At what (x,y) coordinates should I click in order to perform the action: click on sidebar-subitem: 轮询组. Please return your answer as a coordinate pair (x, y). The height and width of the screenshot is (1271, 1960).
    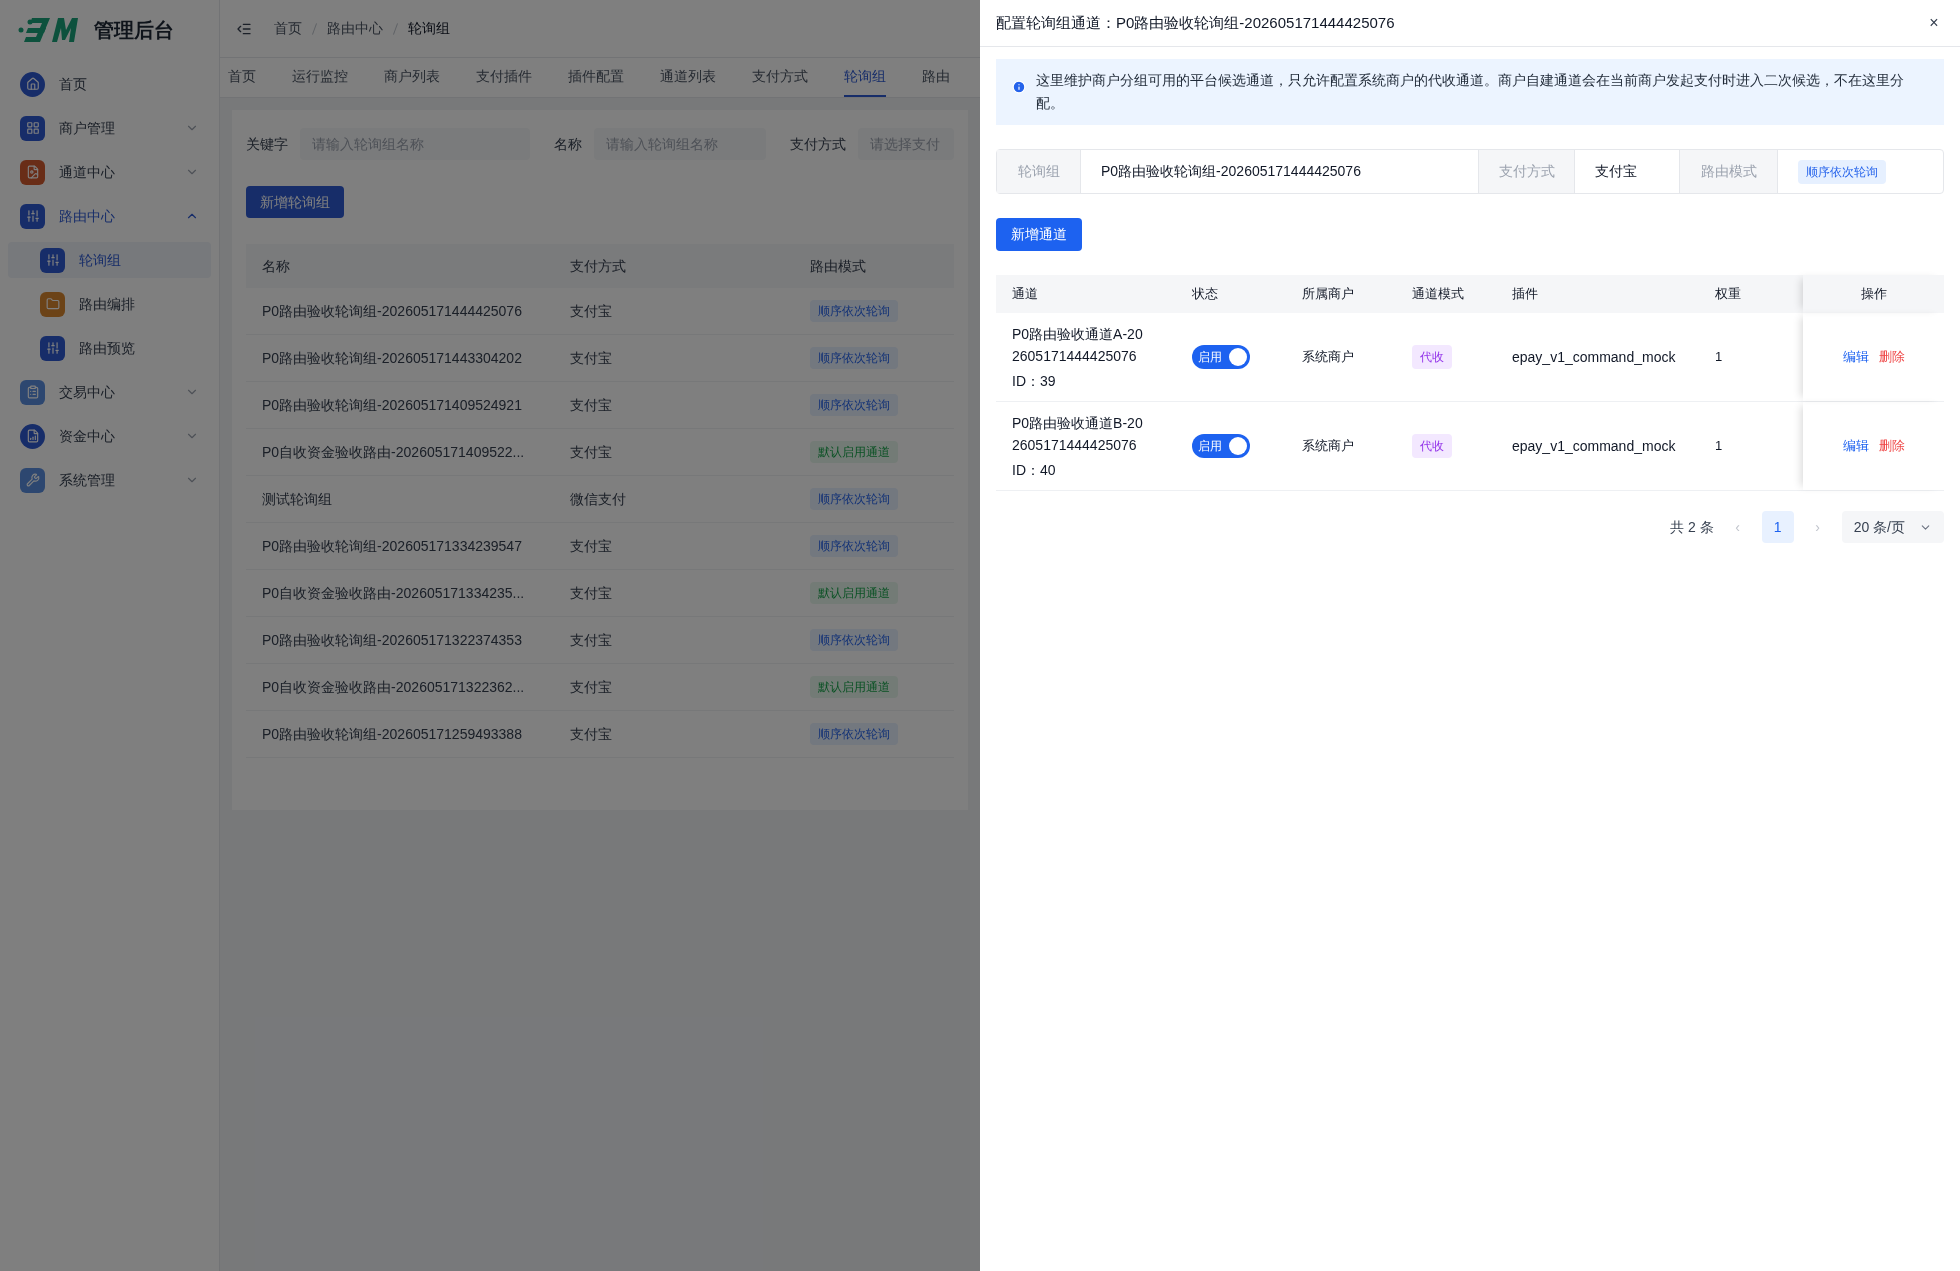
    Looking at the image, I should click on (109, 260).